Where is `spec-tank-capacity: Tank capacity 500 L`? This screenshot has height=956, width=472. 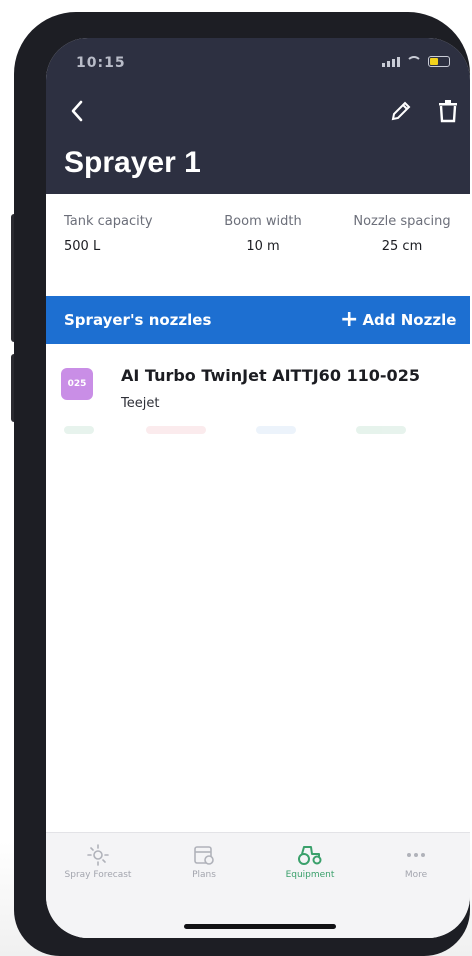
spec-tank-capacity: Tank capacity 500 L is located at coordinates (108, 234).